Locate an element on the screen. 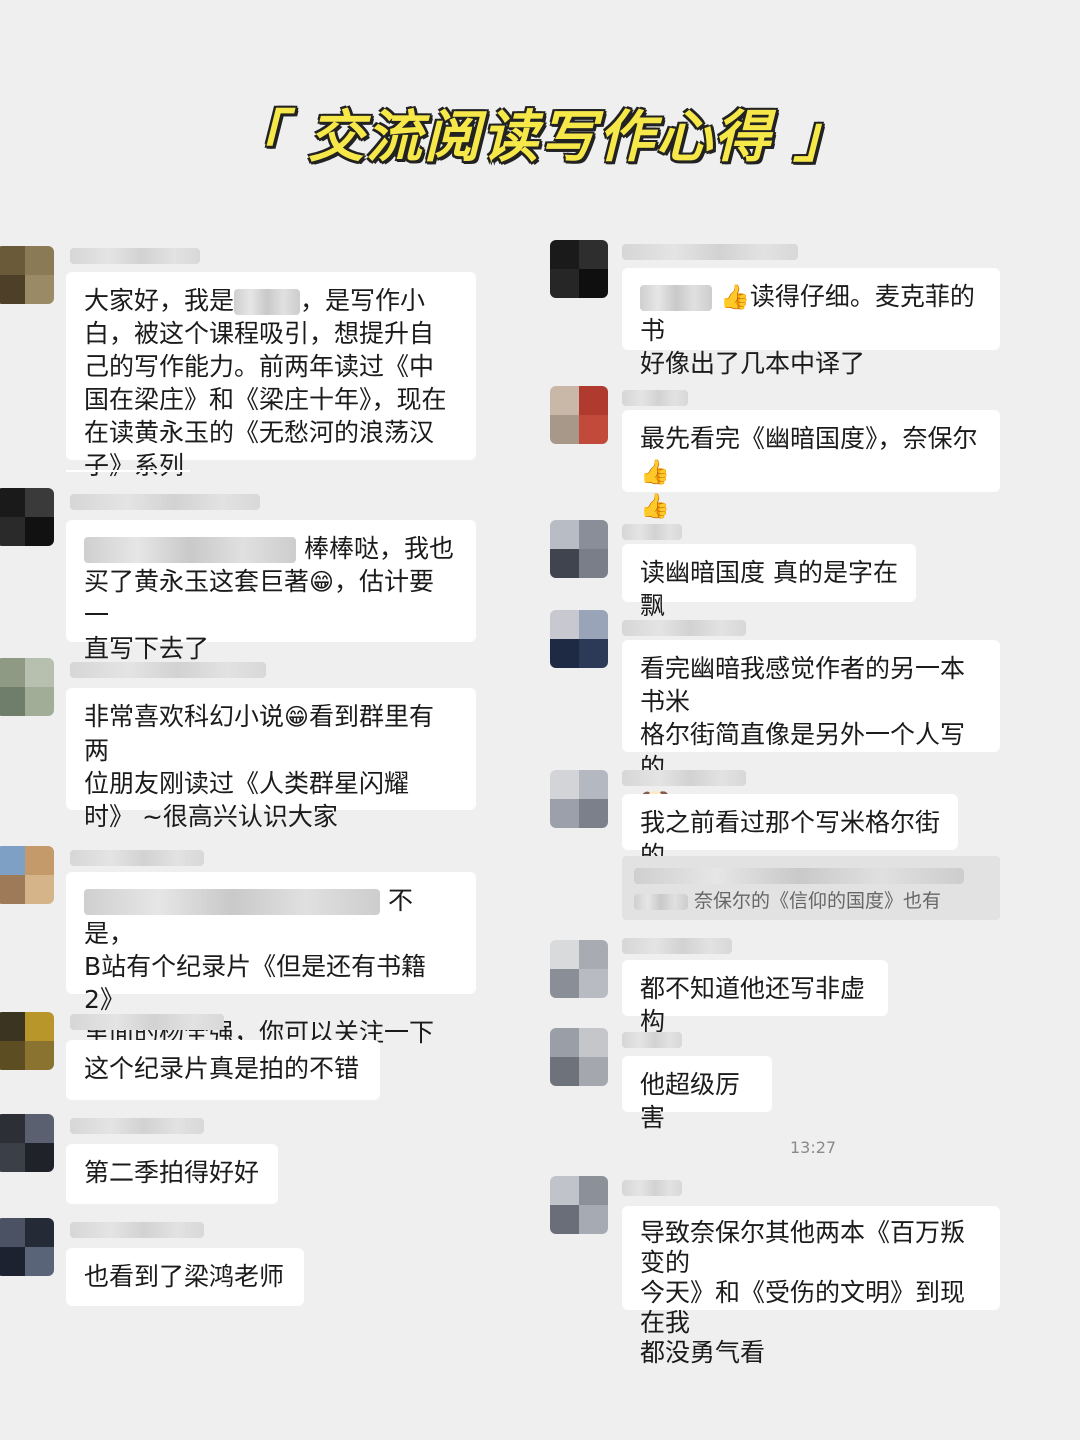 This screenshot has height=1440, width=1080. message-bubble: 都不知道他还写非虚构 is located at coordinates (755, 998).